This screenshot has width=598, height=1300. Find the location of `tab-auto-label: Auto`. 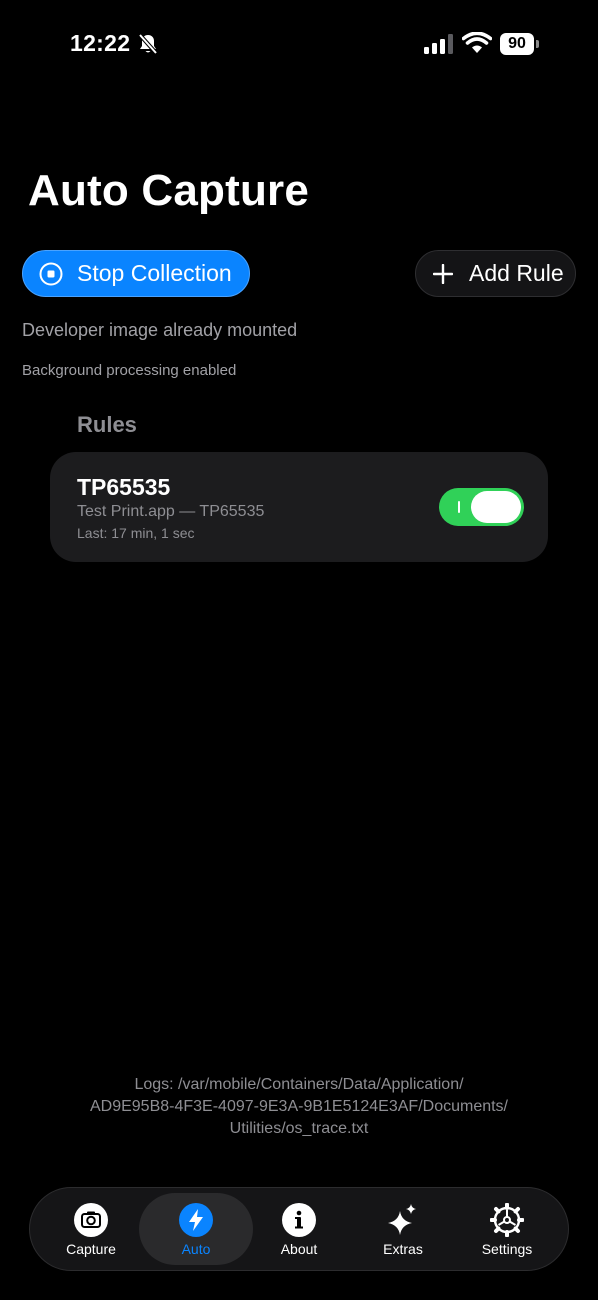

tab-auto-label: Auto is located at coordinates (196, 1249).